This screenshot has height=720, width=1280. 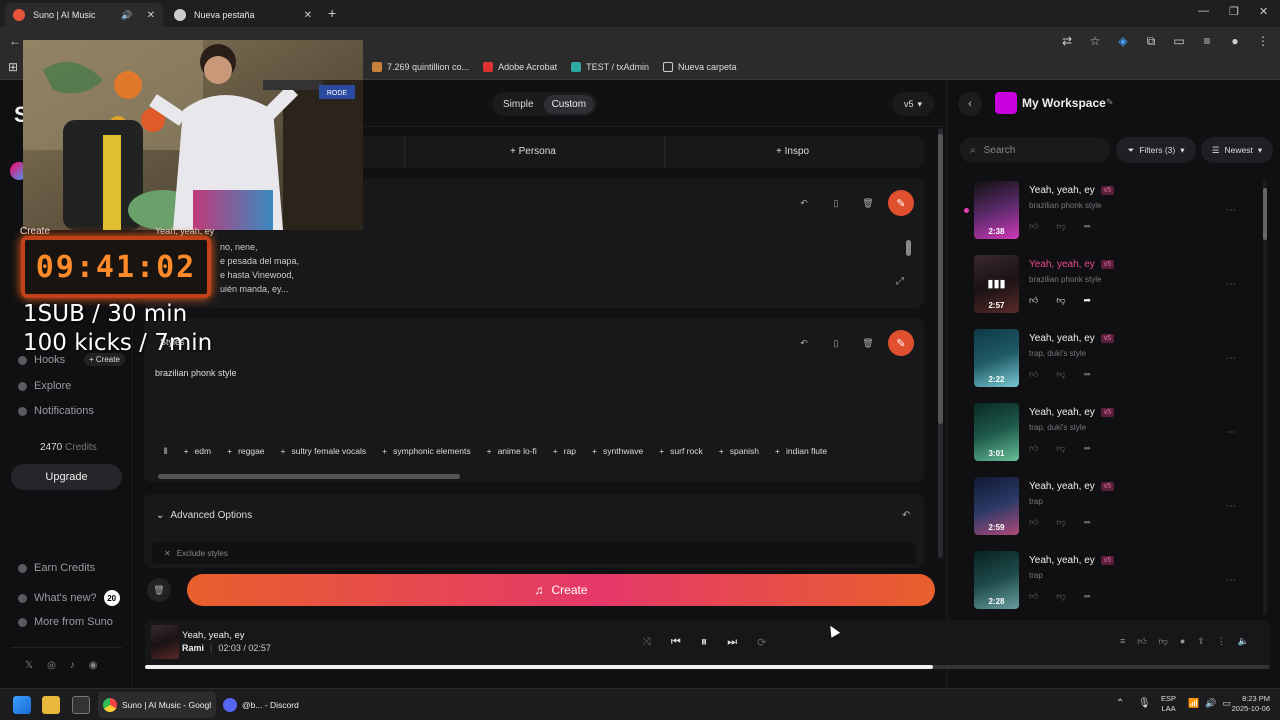 What do you see at coordinates (520, 67) in the screenshot?
I see `bookmark-item: Adobe Acrobat` at bounding box center [520, 67].